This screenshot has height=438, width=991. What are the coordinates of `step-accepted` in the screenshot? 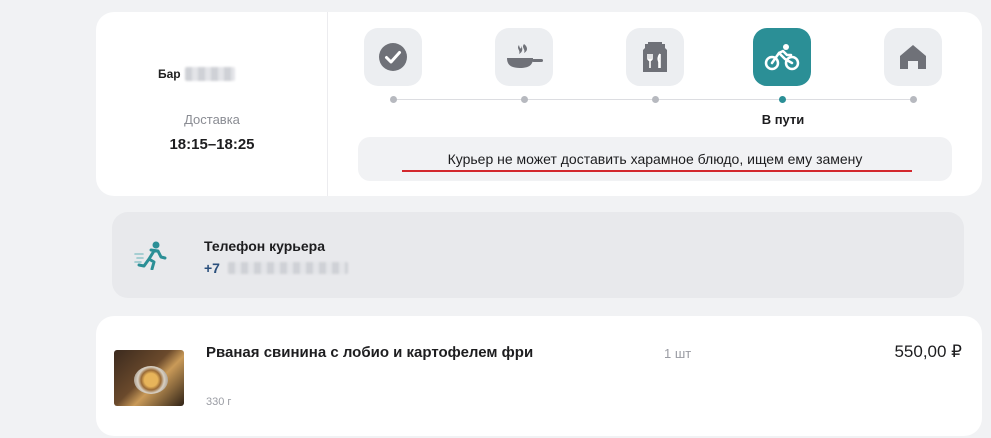 It's located at (393, 57).